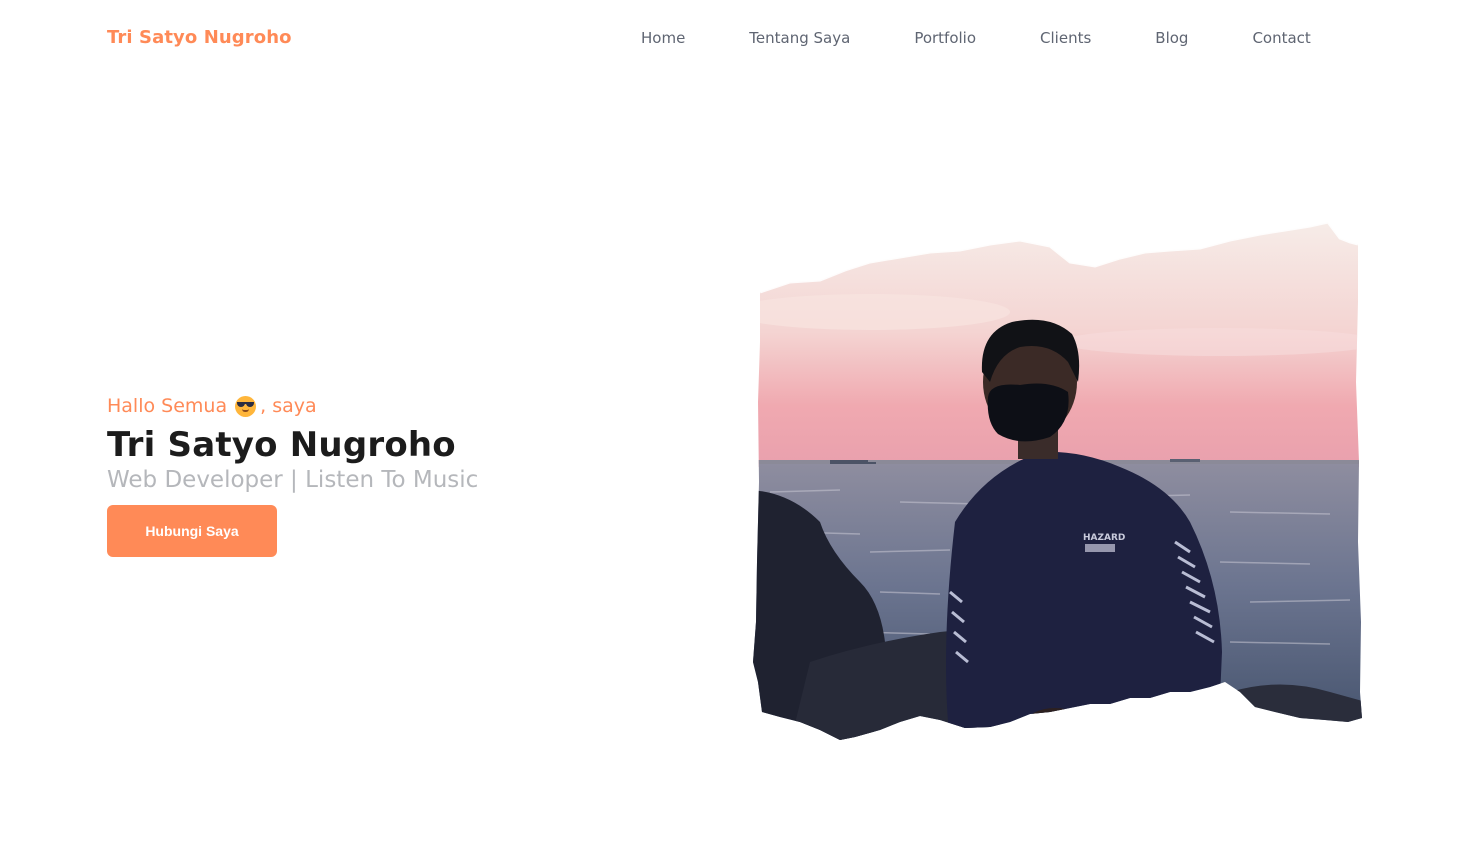  I want to click on nav-item-portfolio: Portfolio, so click(945, 38).